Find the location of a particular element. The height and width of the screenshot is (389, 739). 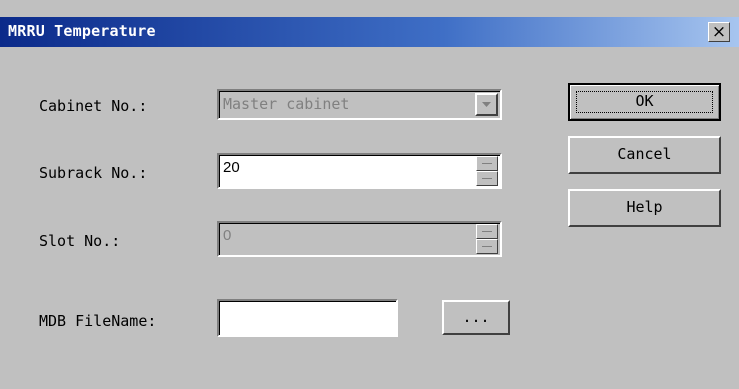

cabinet-value: Master cabinet is located at coordinates (286, 104).